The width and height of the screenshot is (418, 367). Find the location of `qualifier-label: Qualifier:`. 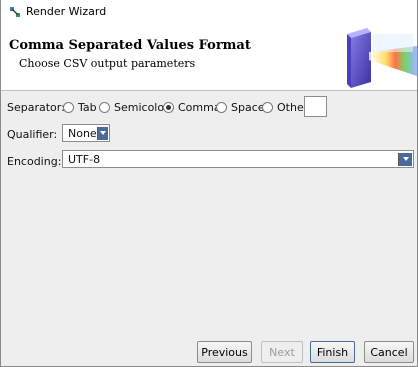

qualifier-label: Qualifier: is located at coordinates (32, 134).